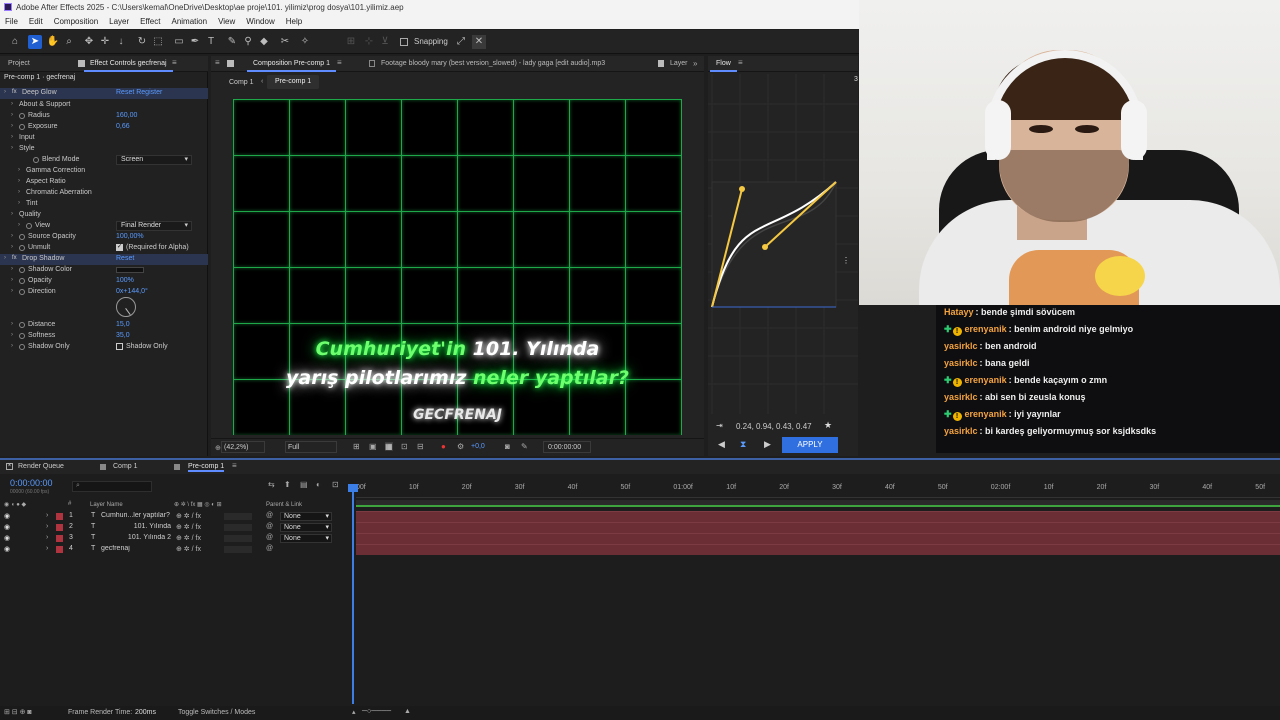  What do you see at coordinates (478, 446) in the screenshot?
I see `exposure-value: +0,0` at bounding box center [478, 446].